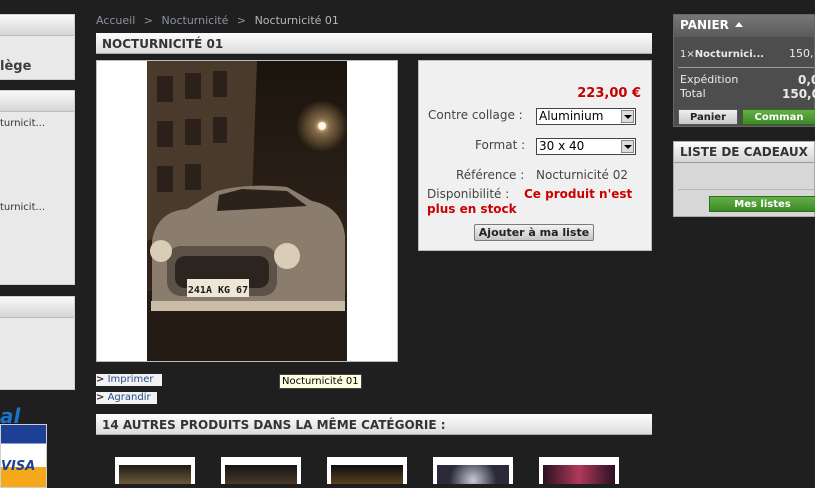 Image resolution: width=815 pixels, height=488 pixels. What do you see at coordinates (709, 79) in the screenshot?
I see `cart-shipping-label: Expédition` at bounding box center [709, 79].